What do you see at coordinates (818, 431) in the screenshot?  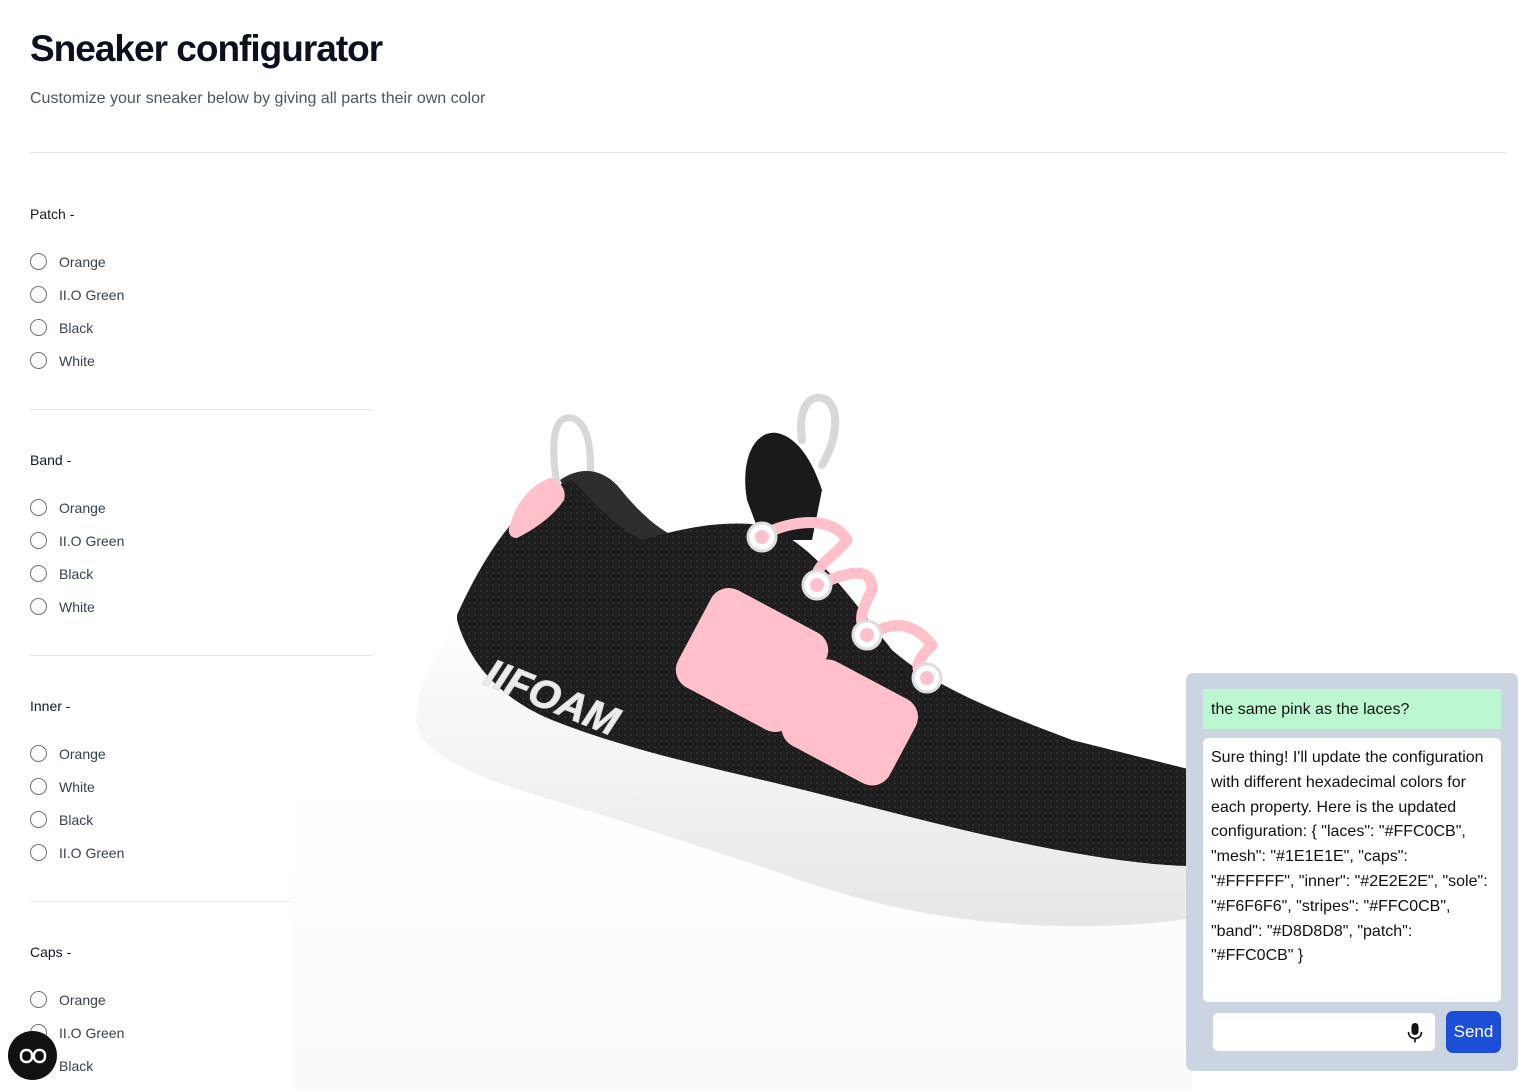 I see `tongue-loop` at bounding box center [818, 431].